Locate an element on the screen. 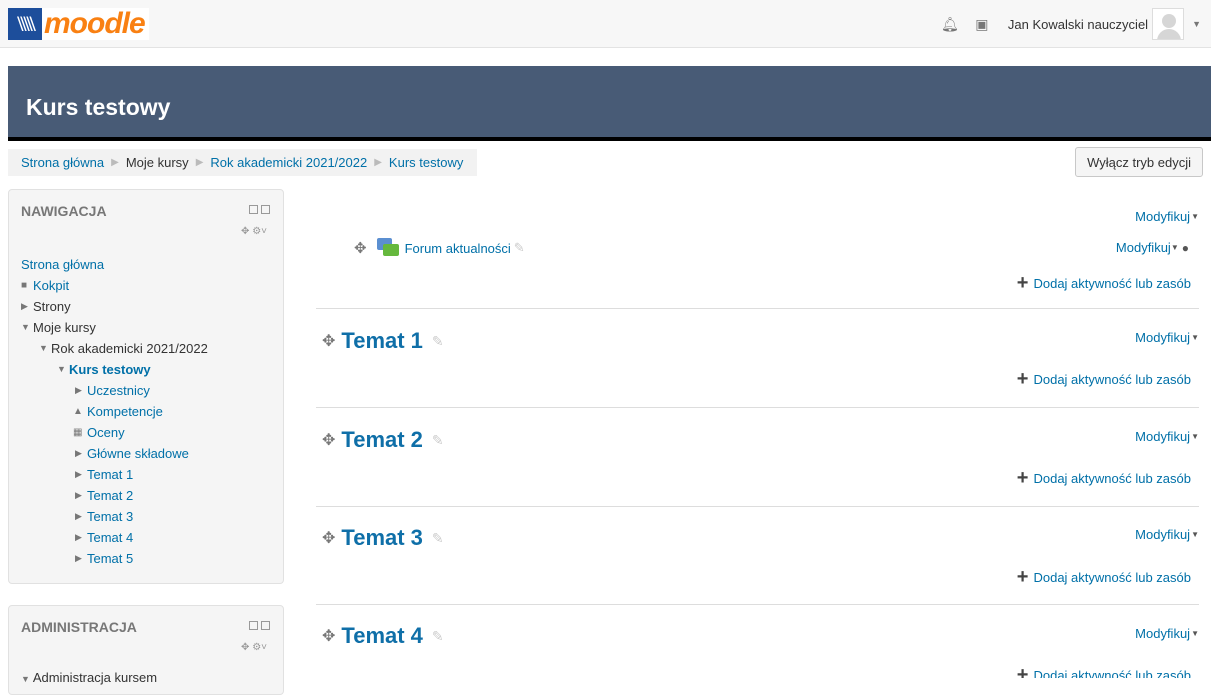 The image size is (1211, 695). topic-title: Temat 4 is located at coordinates (382, 636).